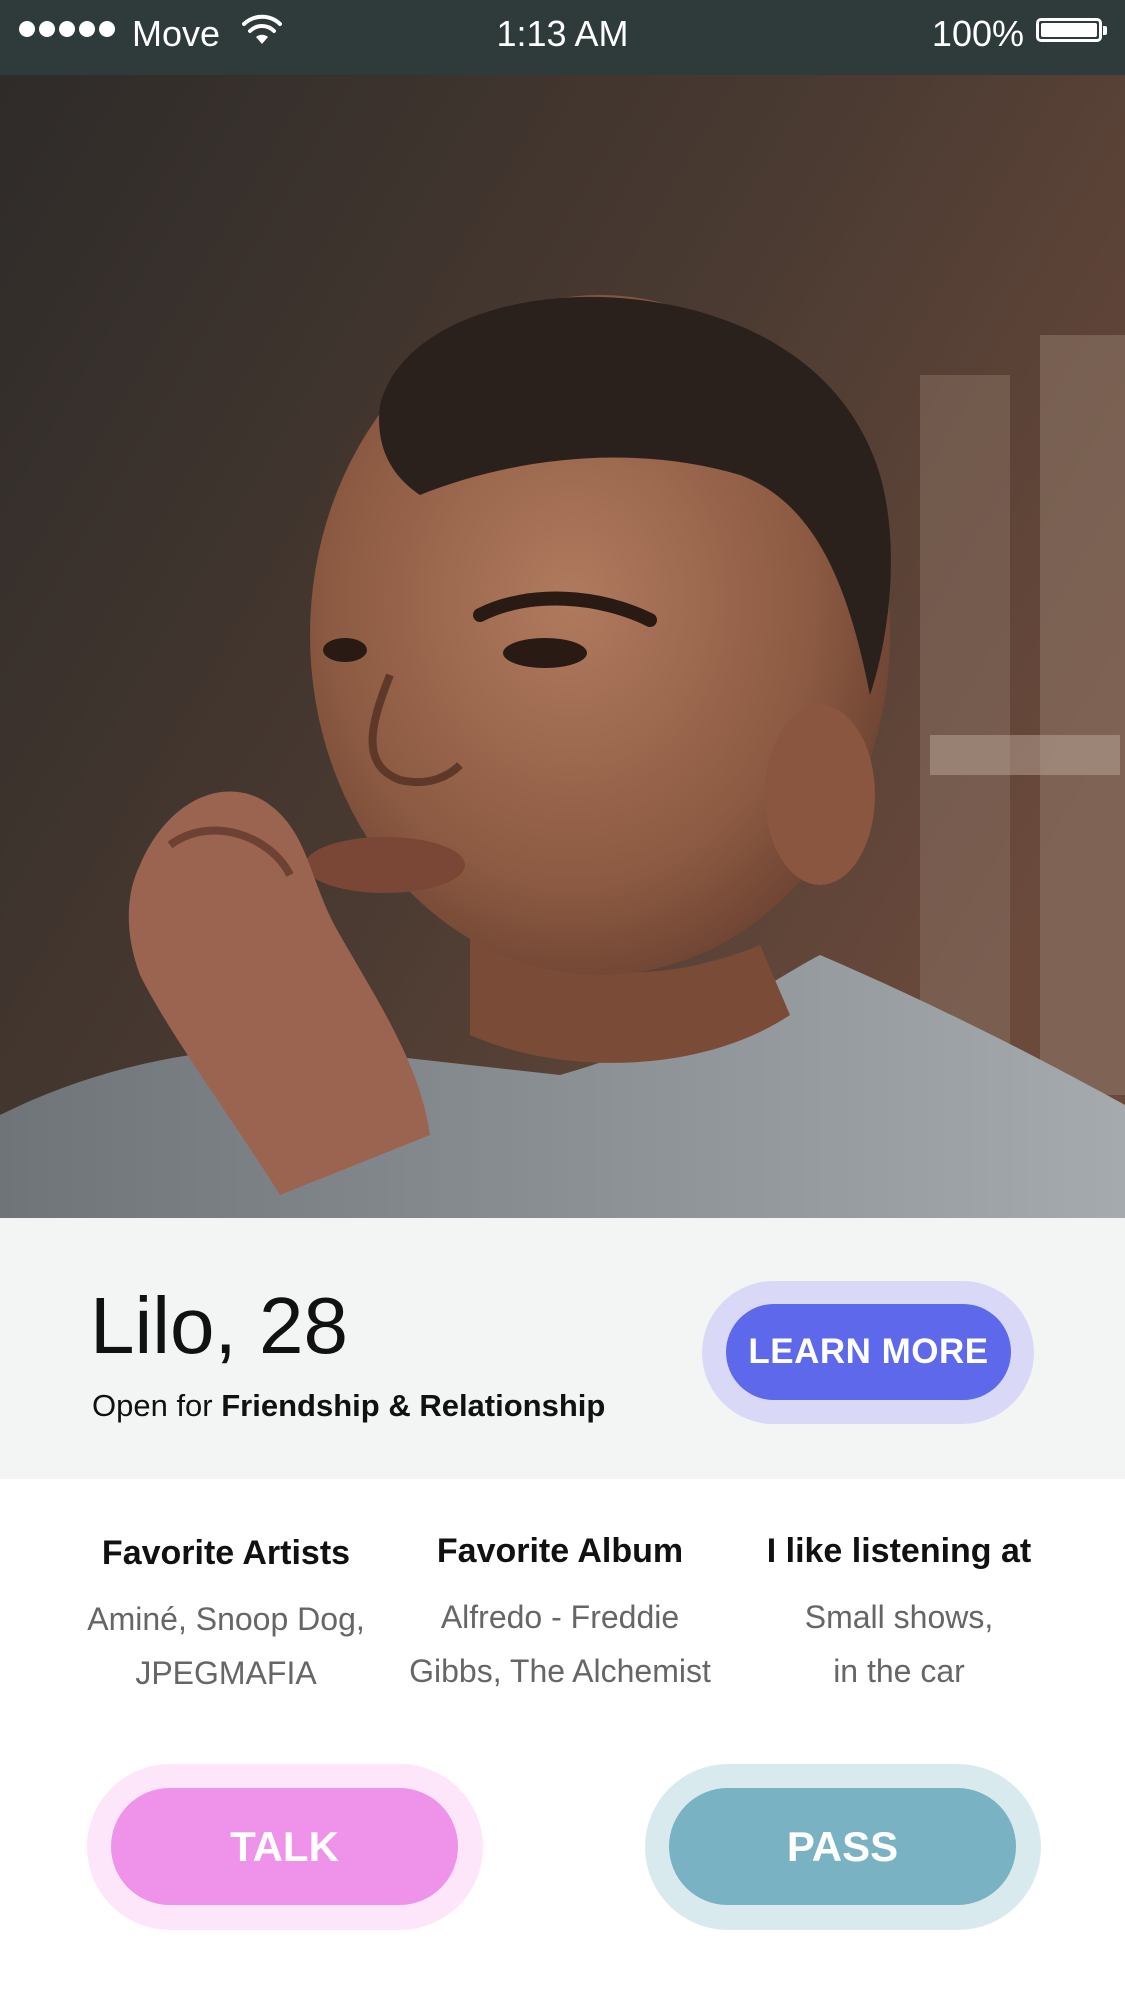  Describe the element at coordinates (226, 1553) in the screenshot. I see `favorite-artists-title: Favorite Artists` at that location.